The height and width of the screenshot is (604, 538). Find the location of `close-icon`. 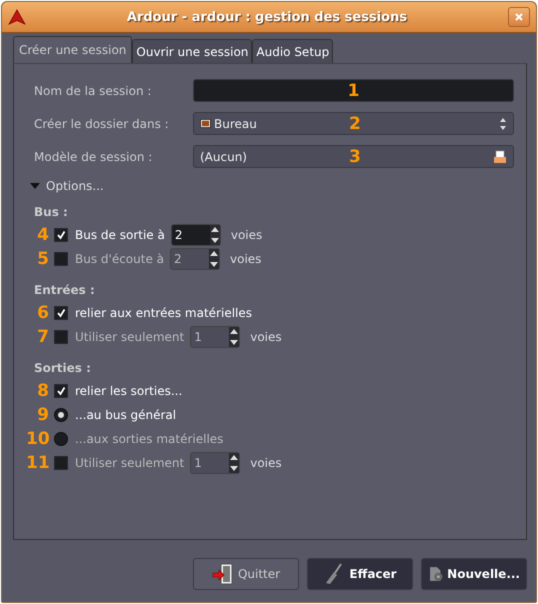

close-icon is located at coordinates (519, 17).